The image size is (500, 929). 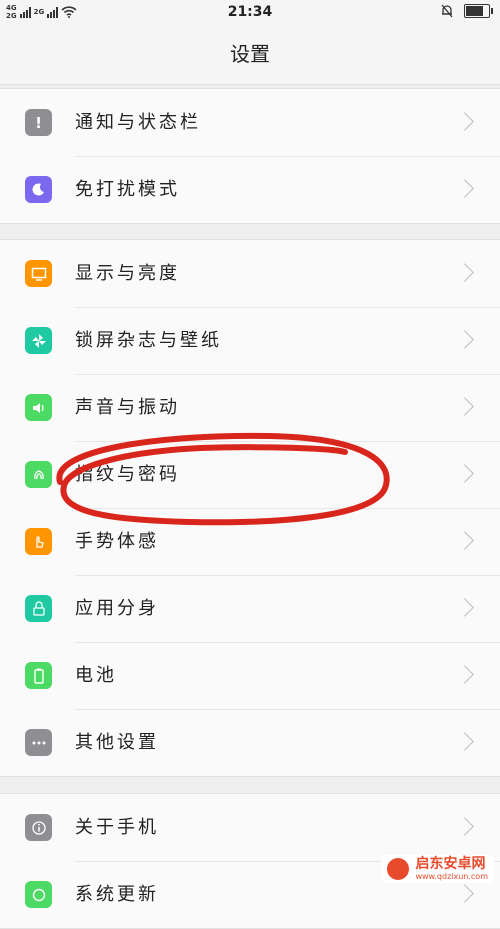 What do you see at coordinates (117, 894) in the screenshot?
I see `settings-item-label: 系统更新` at bounding box center [117, 894].